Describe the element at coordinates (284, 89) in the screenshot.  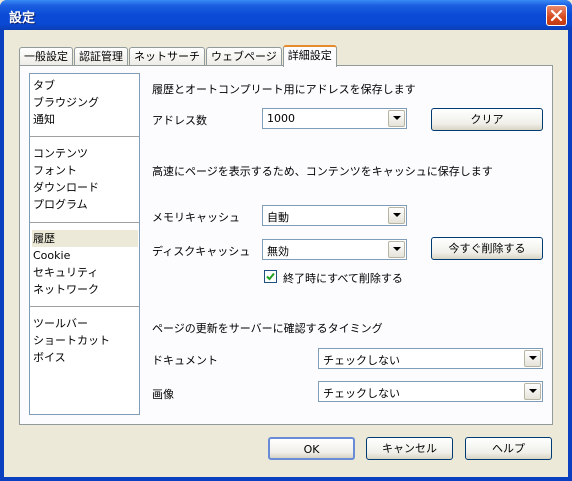
I see `history-section-label: 履歴とオートコンプリート用にアドレスを保存します` at that location.